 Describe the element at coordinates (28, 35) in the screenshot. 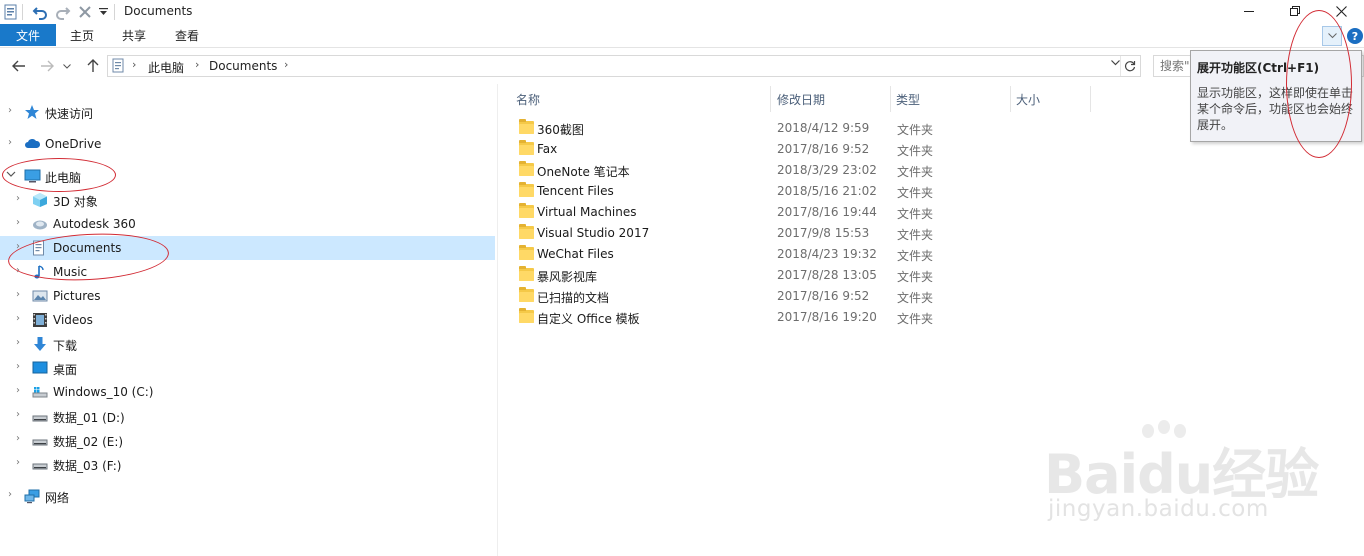

I see `tab-file: 文件` at that location.